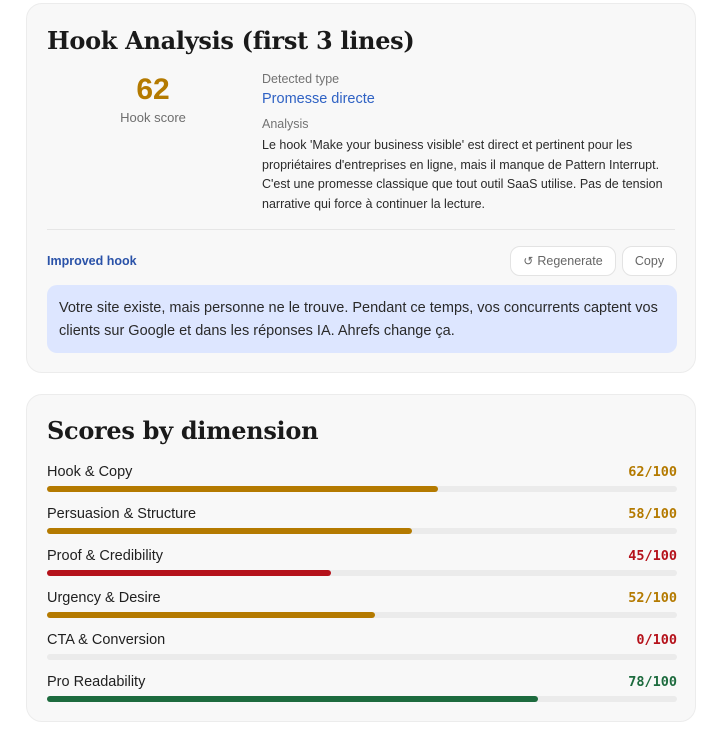 The width and height of the screenshot is (726, 737). Describe the element at coordinates (652, 682) in the screenshot. I see `dimension-score: 78/100` at that location.